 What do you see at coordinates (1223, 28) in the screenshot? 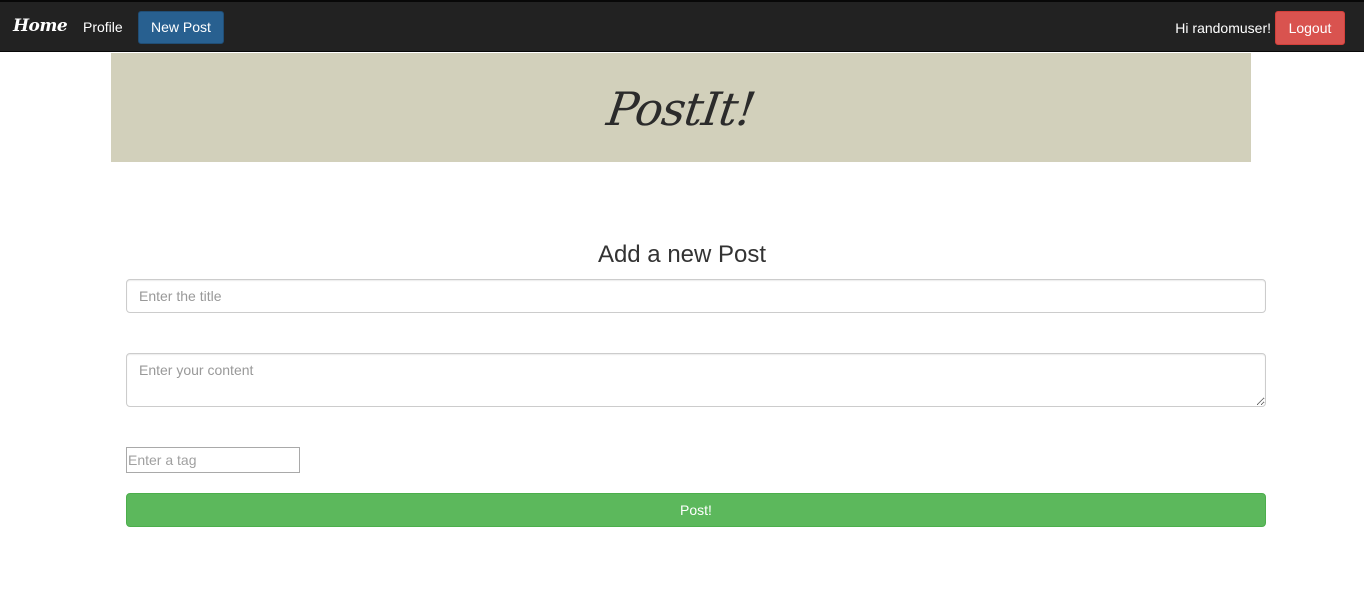
I see `user-greeting: Hi randomuser!` at bounding box center [1223, 28].